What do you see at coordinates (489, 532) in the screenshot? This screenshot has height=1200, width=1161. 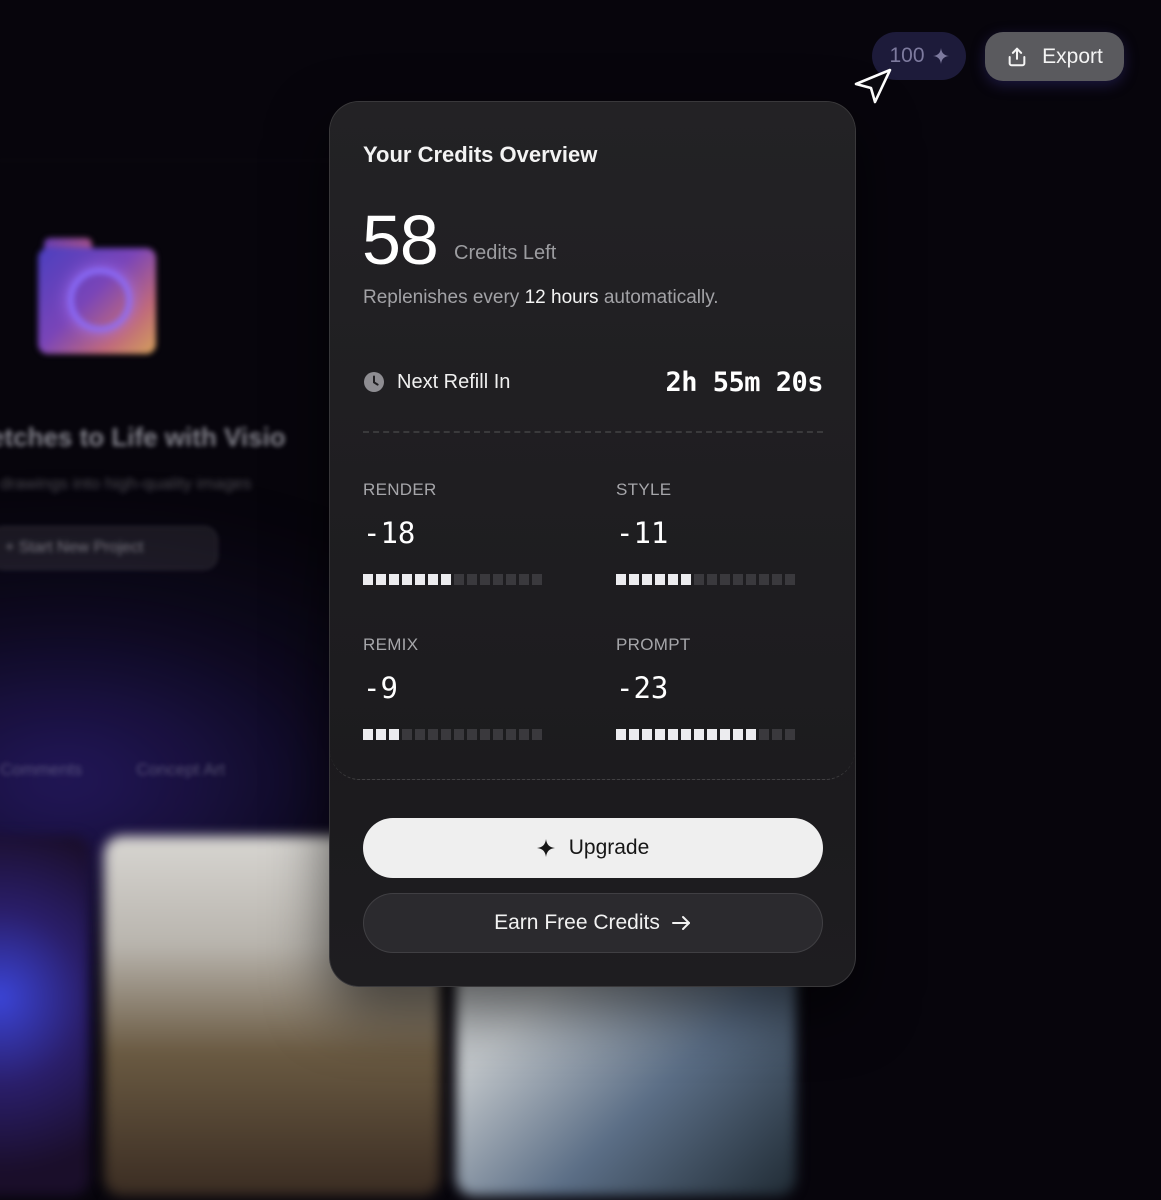 I see `stat-render: RENDER -18` at bounding box center [489, 532].